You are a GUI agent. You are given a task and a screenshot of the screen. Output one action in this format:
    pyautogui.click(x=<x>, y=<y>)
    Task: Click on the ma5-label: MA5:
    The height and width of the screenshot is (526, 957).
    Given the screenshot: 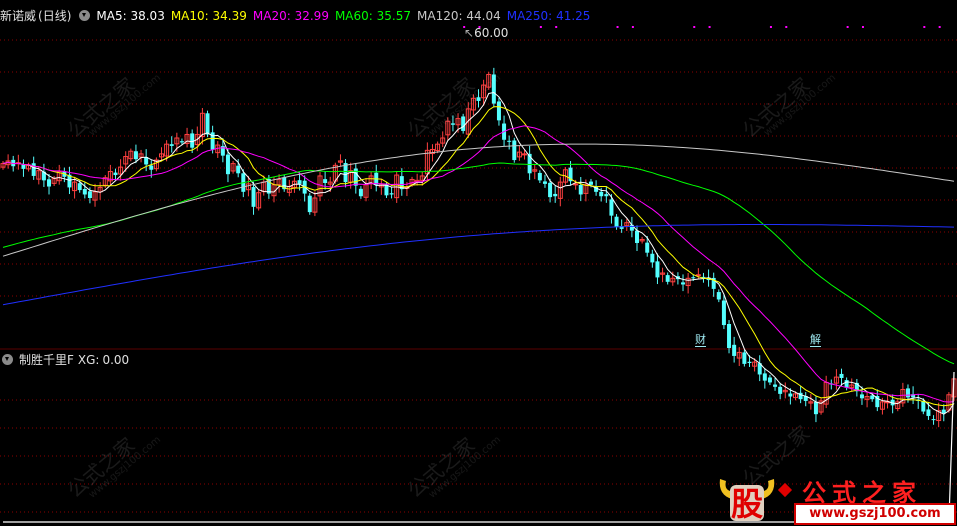 What is the action you would take?
    pyautogui.click(x=111, y=15)
    